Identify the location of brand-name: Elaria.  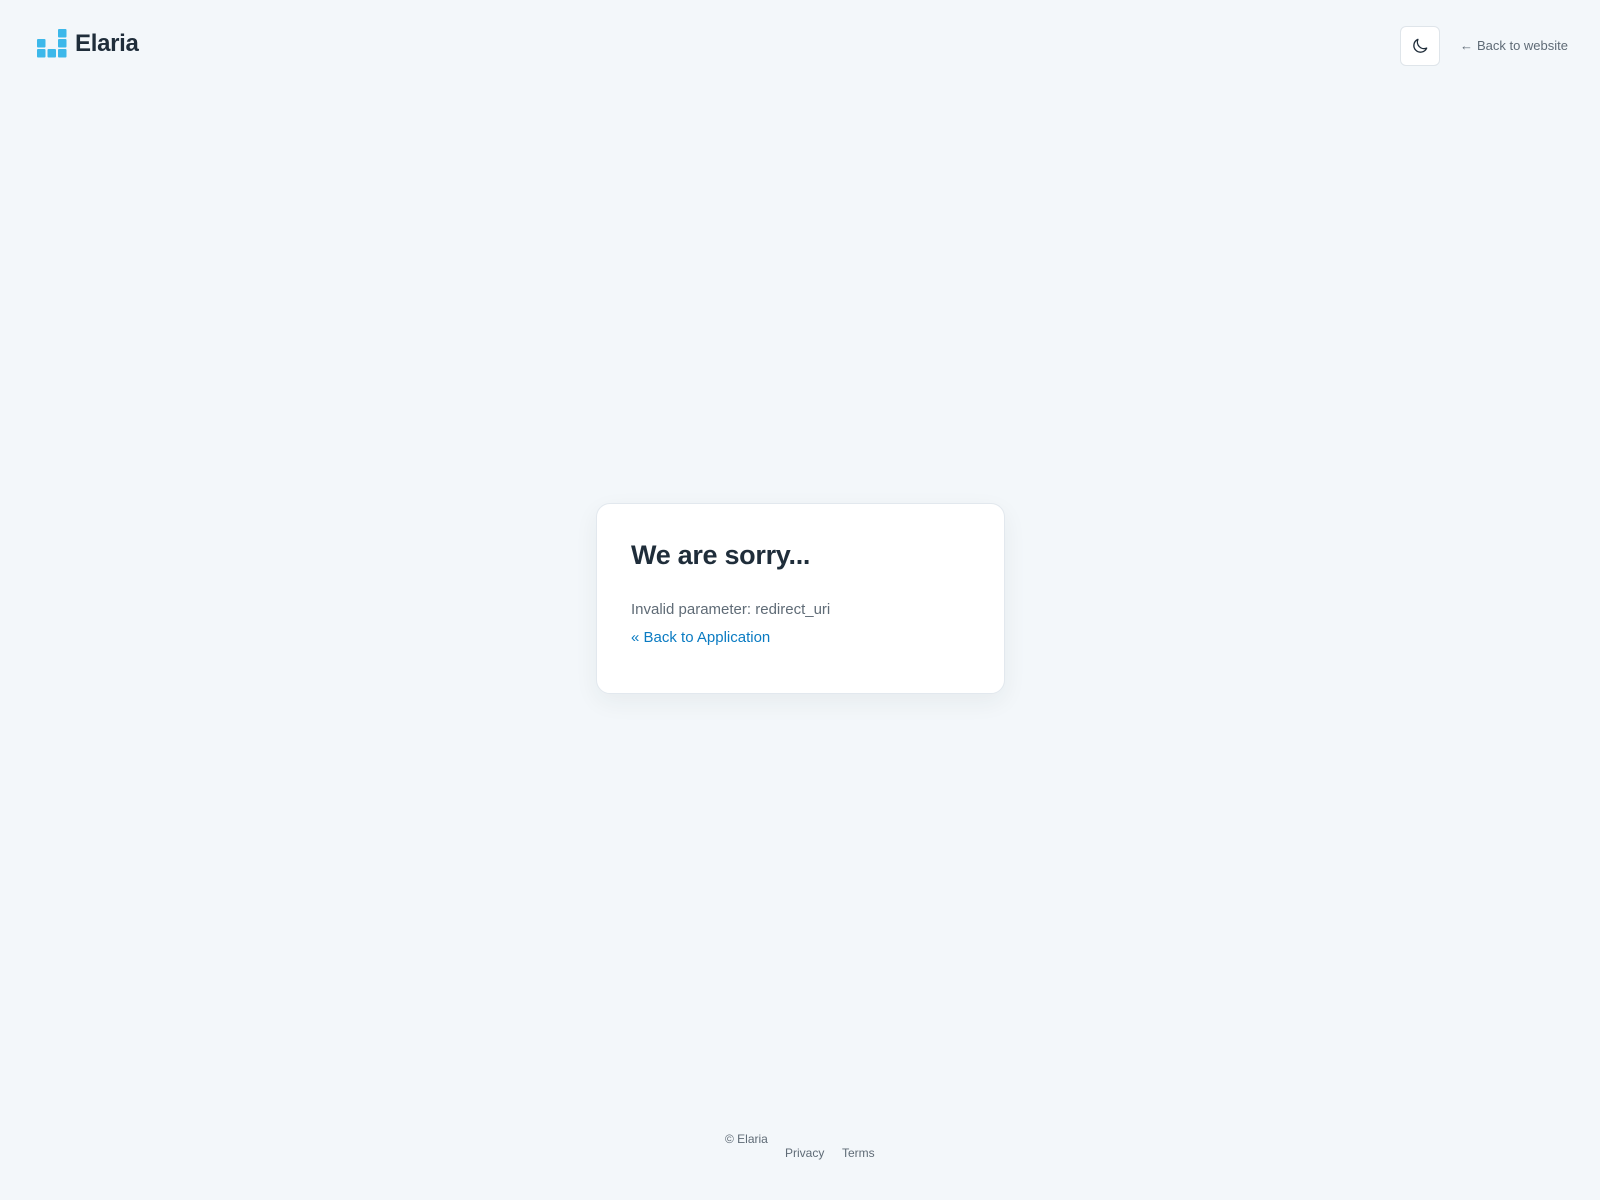
(107, 43).